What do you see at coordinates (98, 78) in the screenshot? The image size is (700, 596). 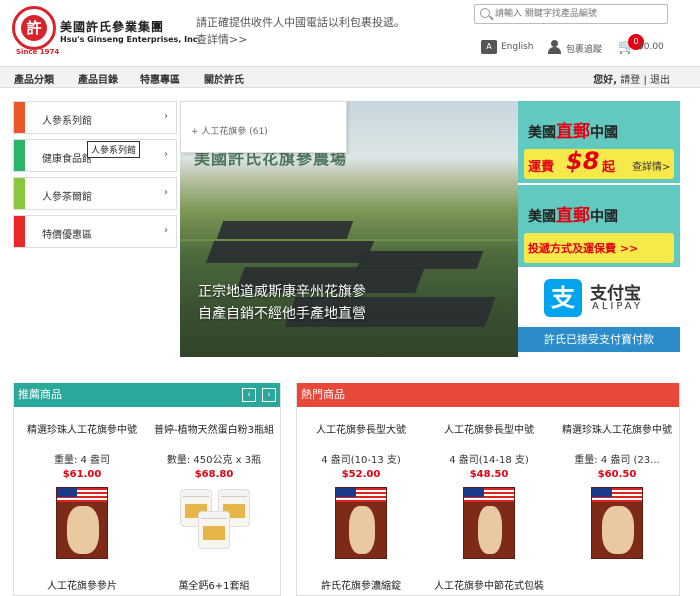 I see `nav-item-catalog: 產品目錄` at bounding box center [98, 78].